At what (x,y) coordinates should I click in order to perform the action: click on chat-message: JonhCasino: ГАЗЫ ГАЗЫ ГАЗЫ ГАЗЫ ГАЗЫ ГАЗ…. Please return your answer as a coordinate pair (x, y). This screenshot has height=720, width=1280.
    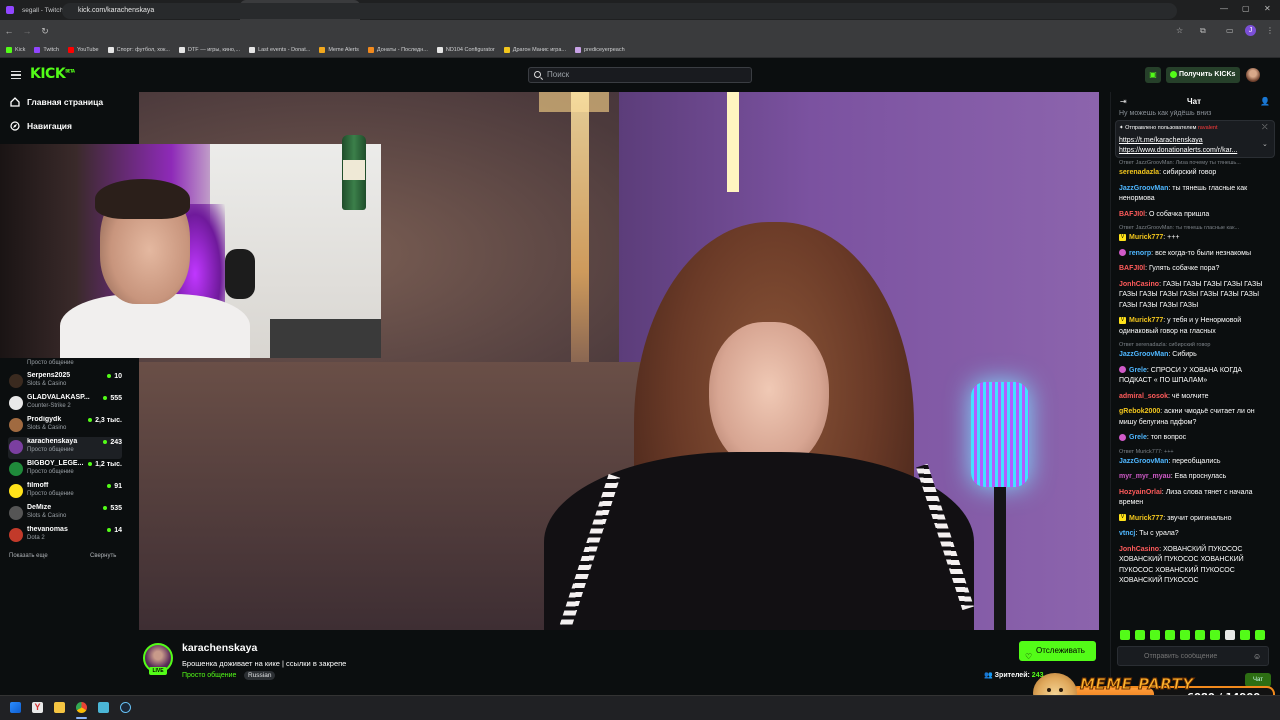
    Looking at the image, I should click on (1191, 296).